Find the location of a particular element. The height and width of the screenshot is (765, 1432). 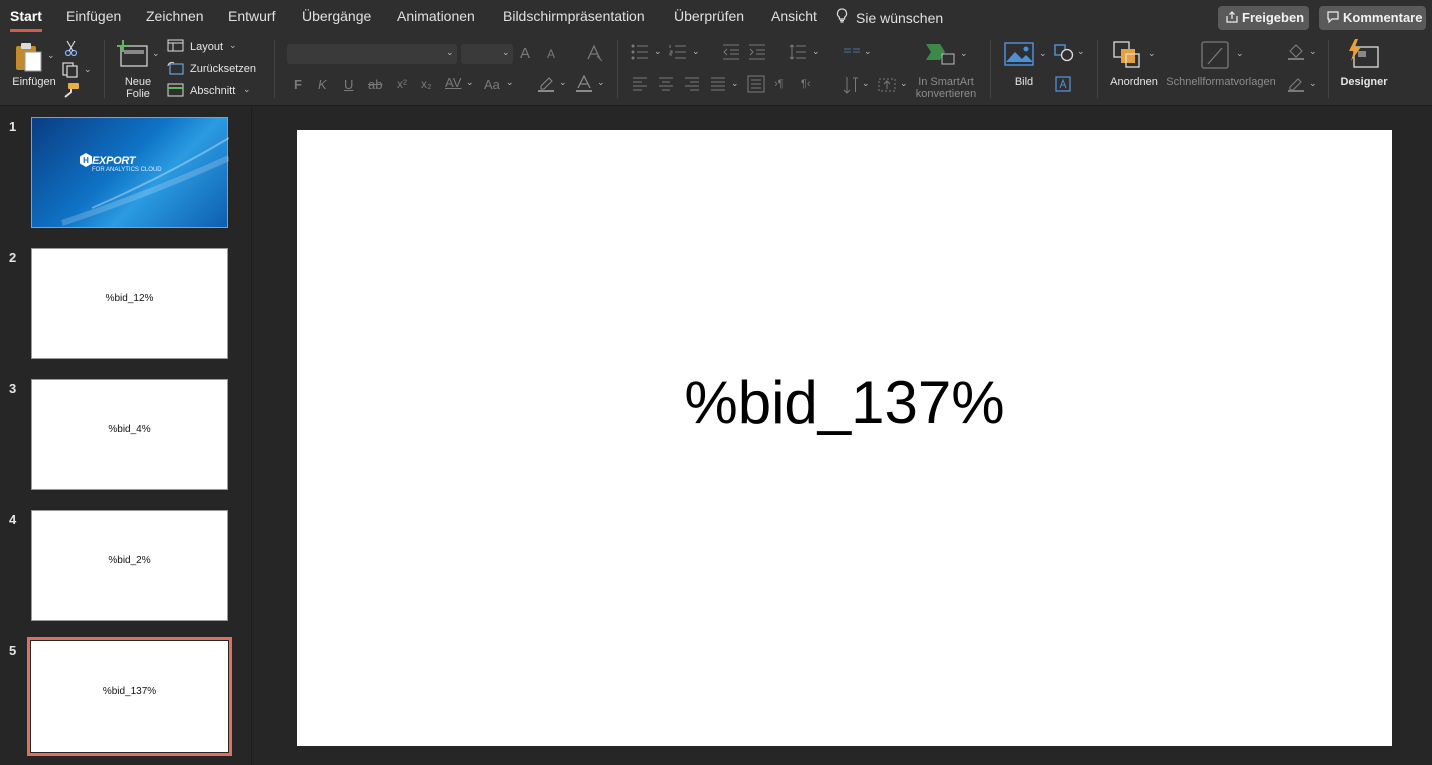

paste-chevron-icon: ⌄ is located at coordinates (51, 55).